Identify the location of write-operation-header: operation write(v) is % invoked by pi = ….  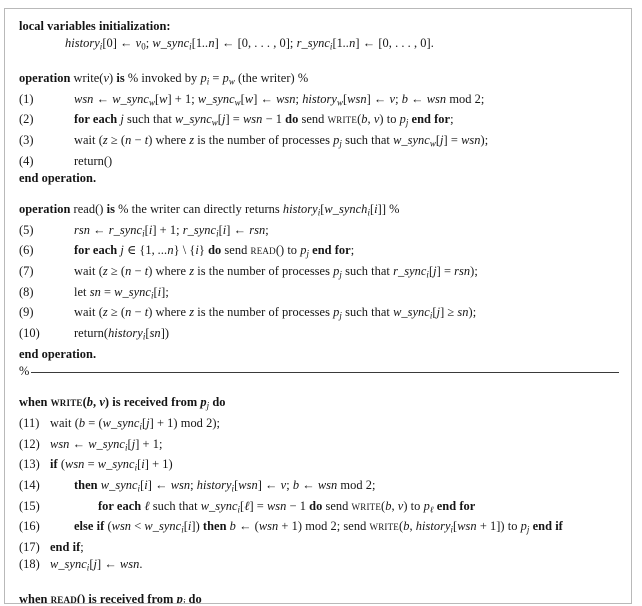
(164, 78).